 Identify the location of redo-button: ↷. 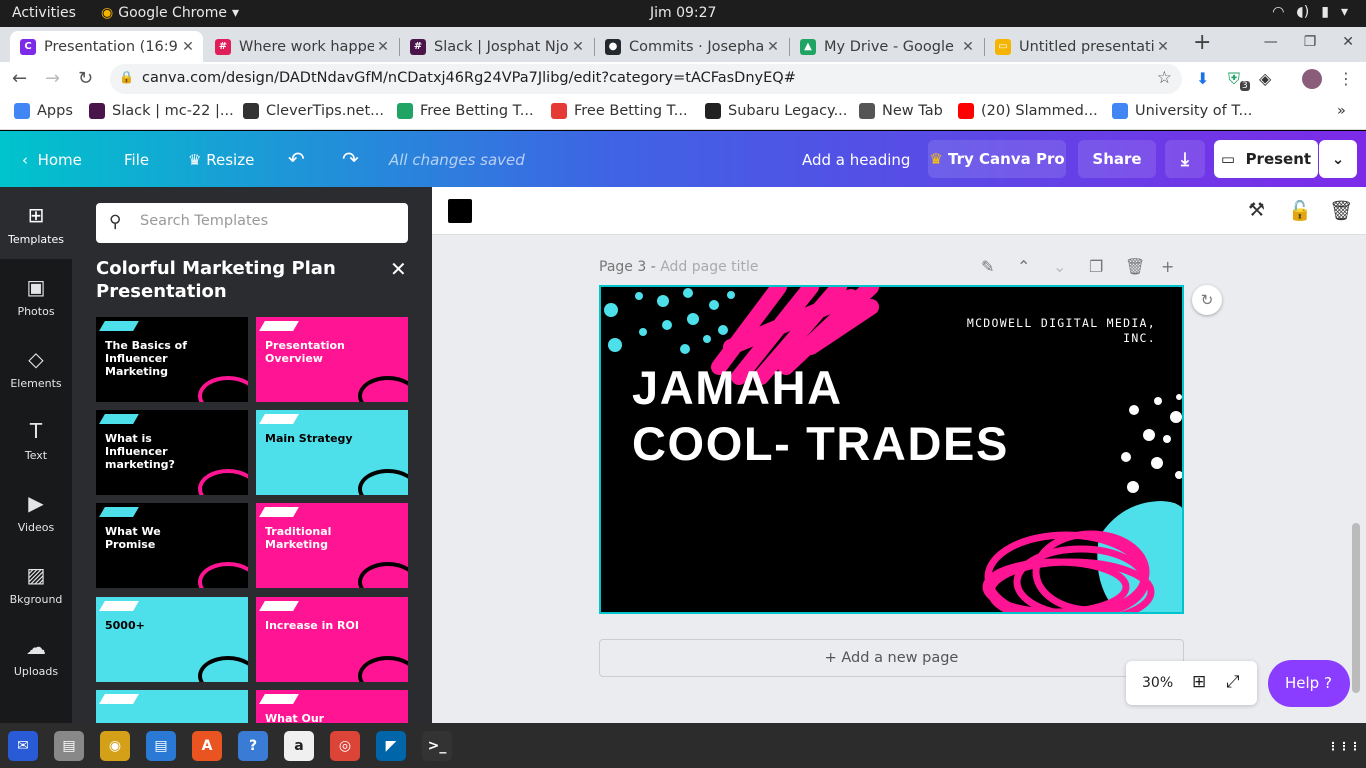
(350, 159).